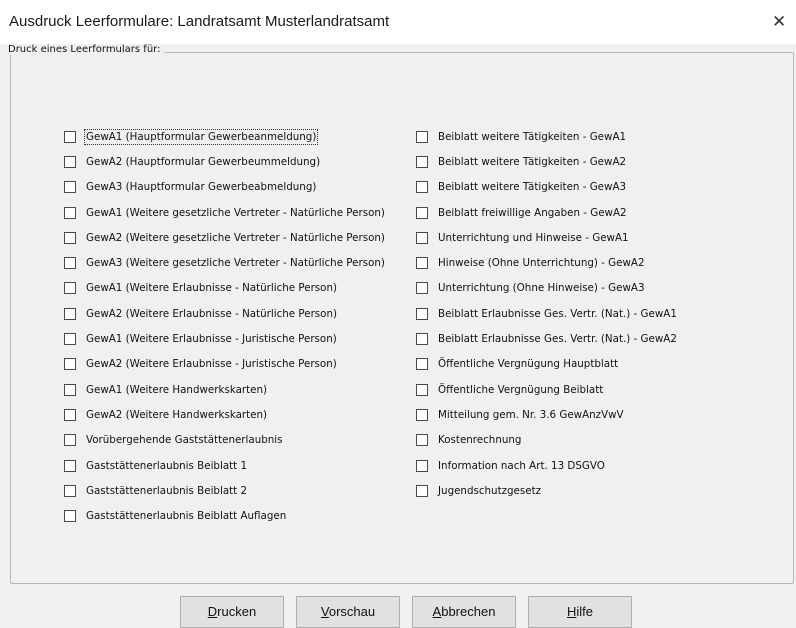  What do you see at coordinates (521, 389) in the screenshot?
I see `checkbox-label: Öffentliche Vergnügung Beiblatt` at bounding box center [521, 389].